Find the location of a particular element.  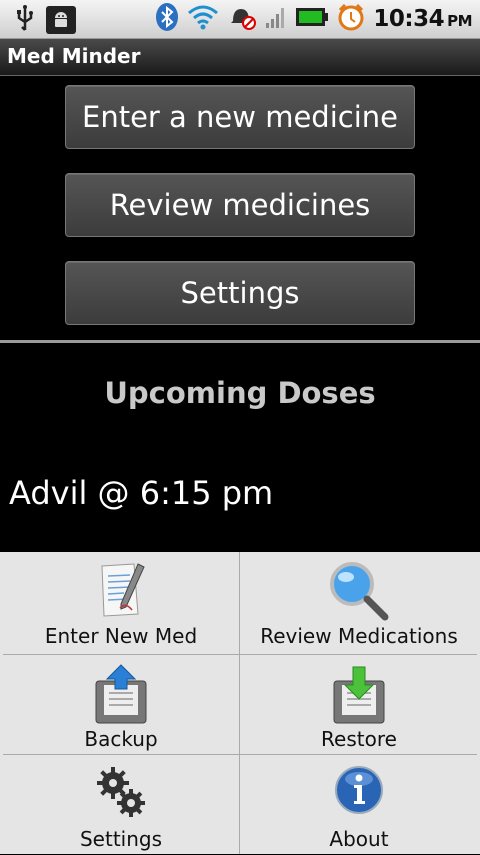

app-title-bar: Med Minder is located at coordinates (240, 57).